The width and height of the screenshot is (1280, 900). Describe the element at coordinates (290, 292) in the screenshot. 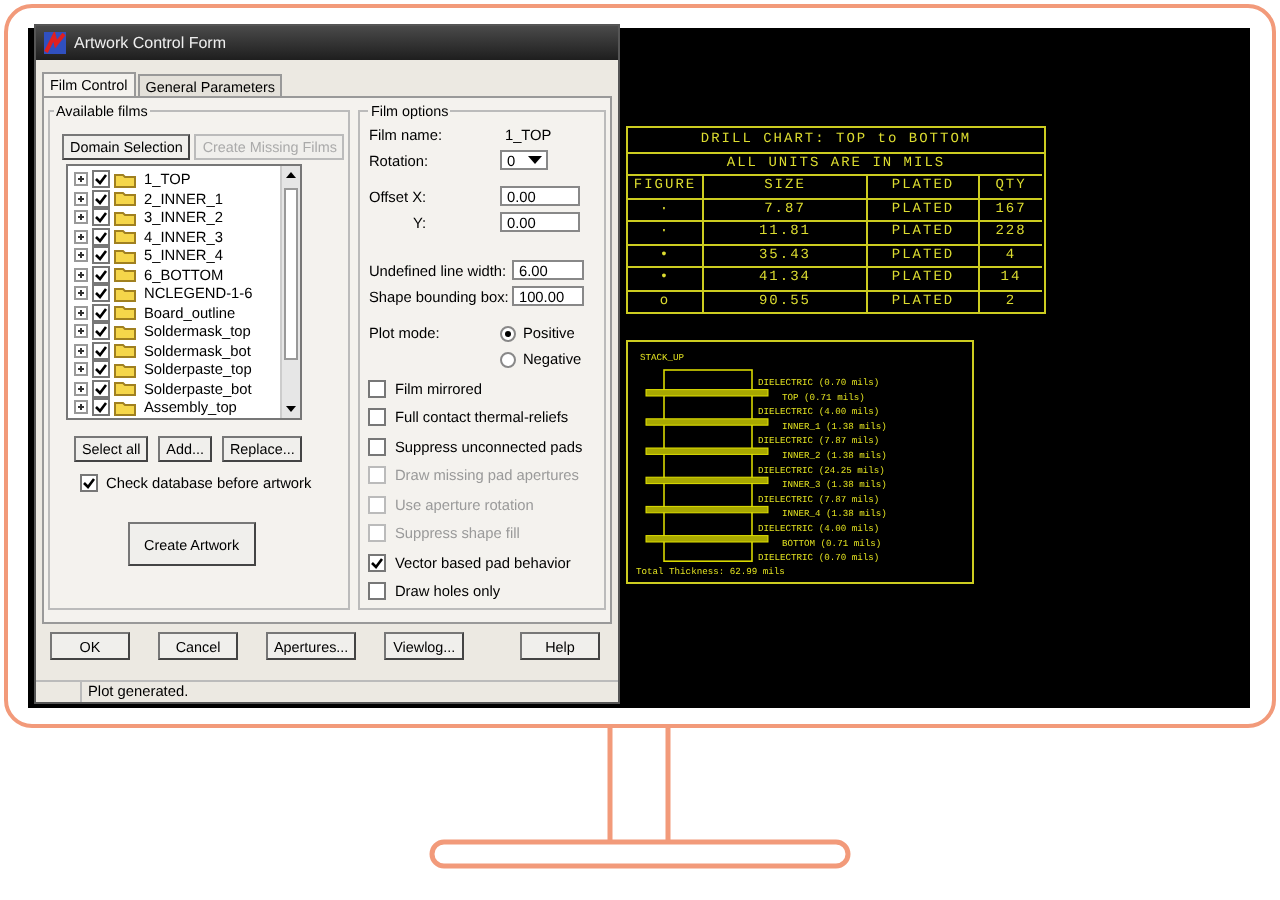

I see `scrollbar` at that location.